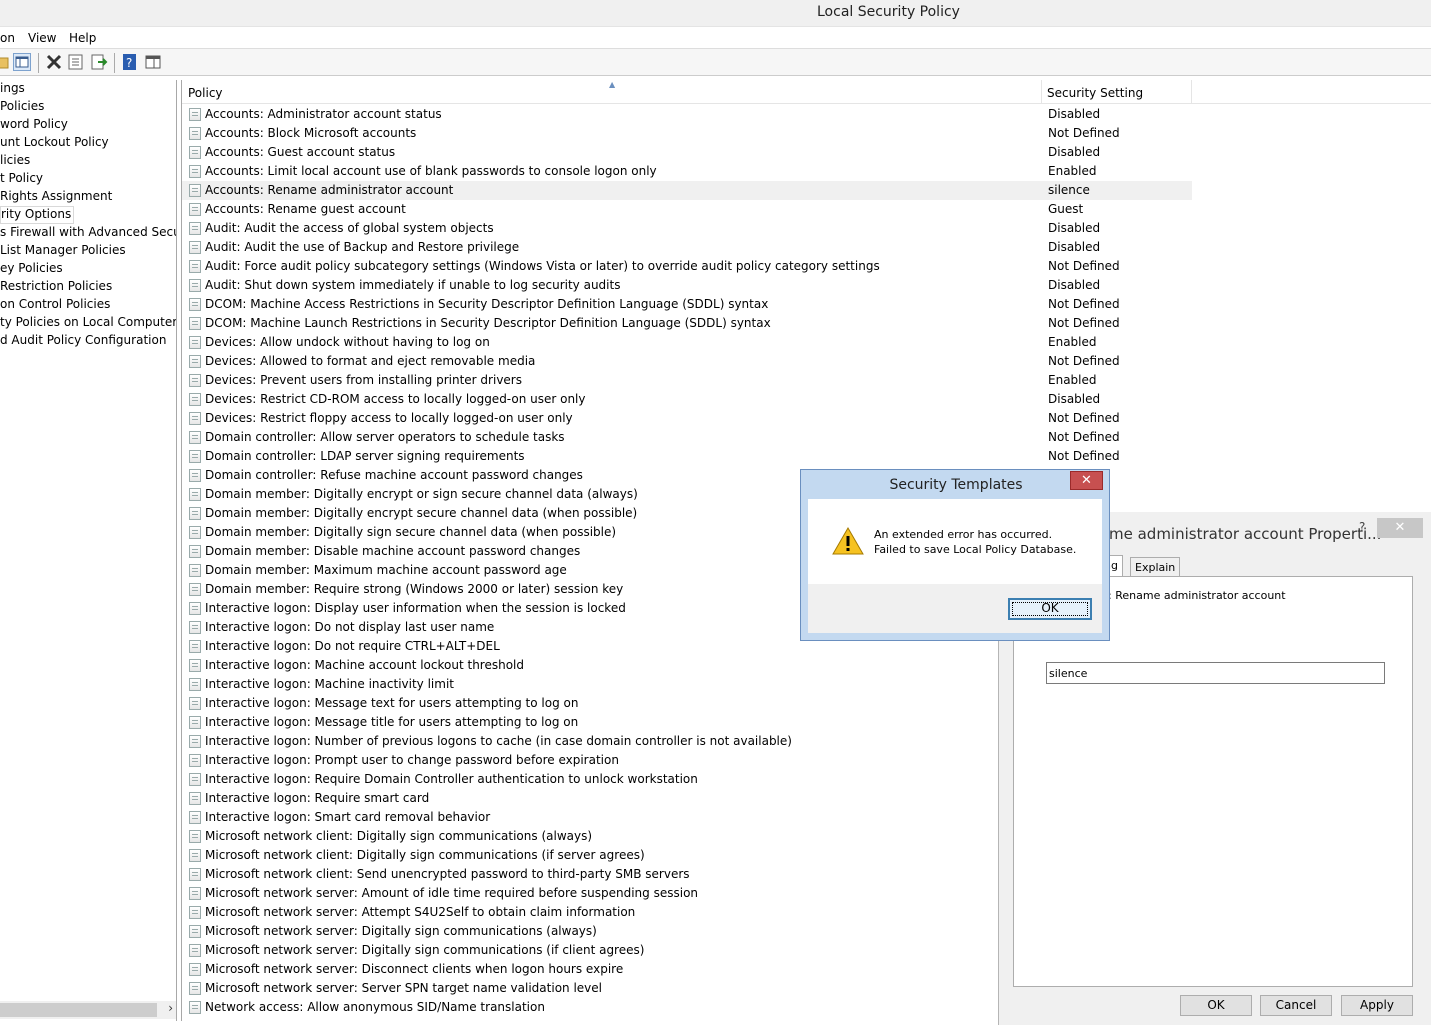 Image resolution: width=1431 pixels, height=1025 pixels. What do you see at coordinates (42, 38) in the screenshot?
I see `menu-view: View` at bounding box center [42, 38].